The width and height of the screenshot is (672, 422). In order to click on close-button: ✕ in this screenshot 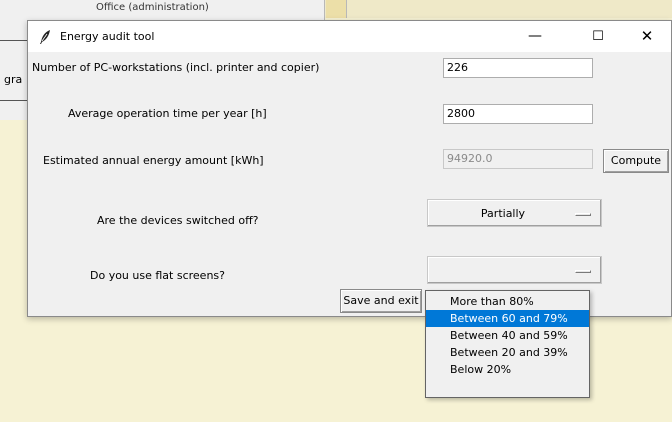, I will do `click(647, 36)`.